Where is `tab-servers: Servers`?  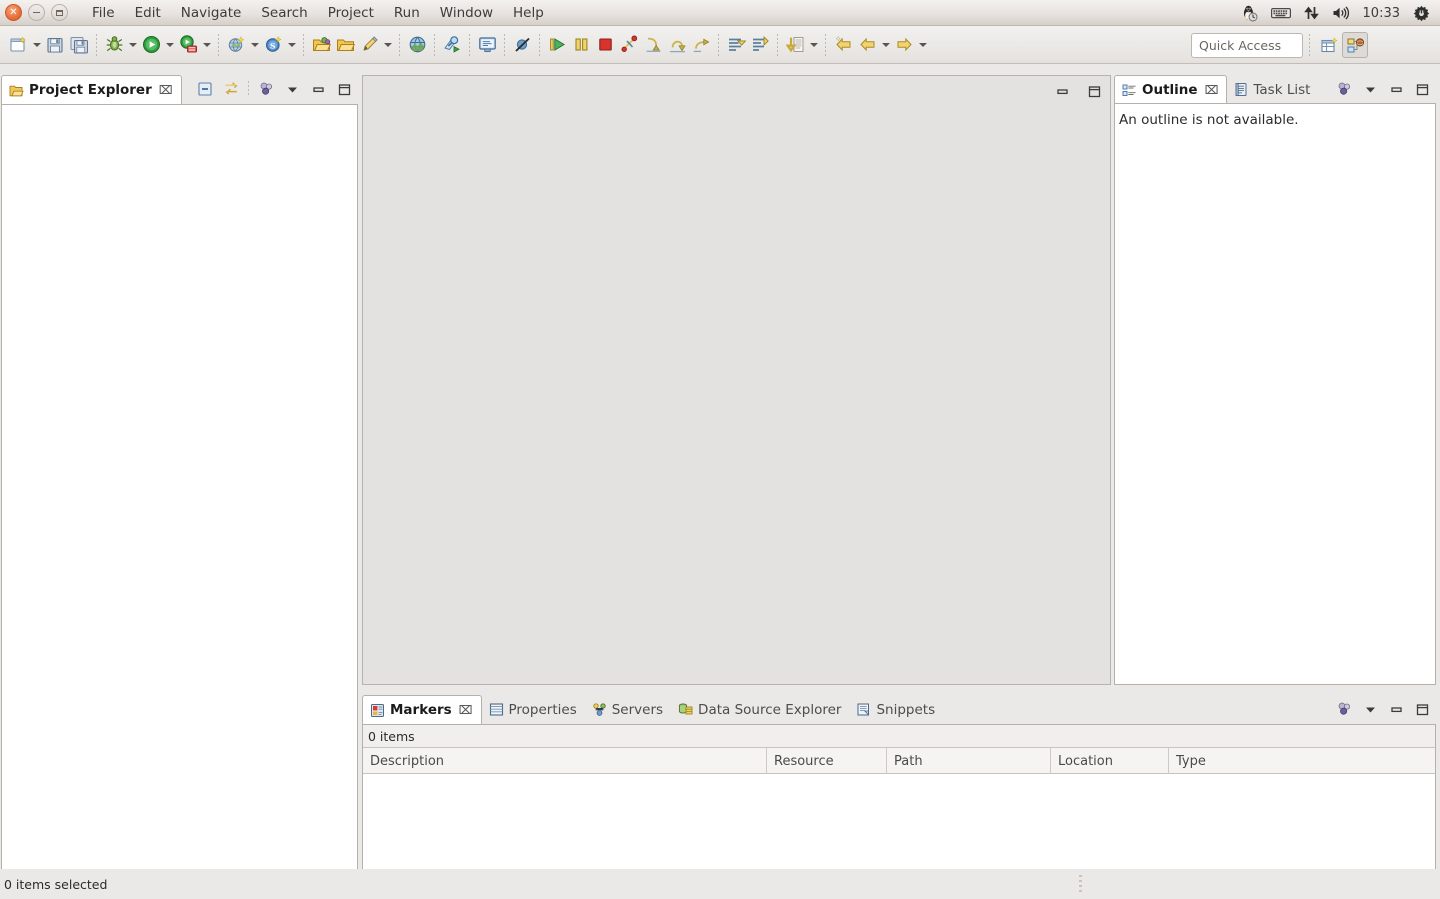
tab-servers: Servers is located at coordinates (628, 709).